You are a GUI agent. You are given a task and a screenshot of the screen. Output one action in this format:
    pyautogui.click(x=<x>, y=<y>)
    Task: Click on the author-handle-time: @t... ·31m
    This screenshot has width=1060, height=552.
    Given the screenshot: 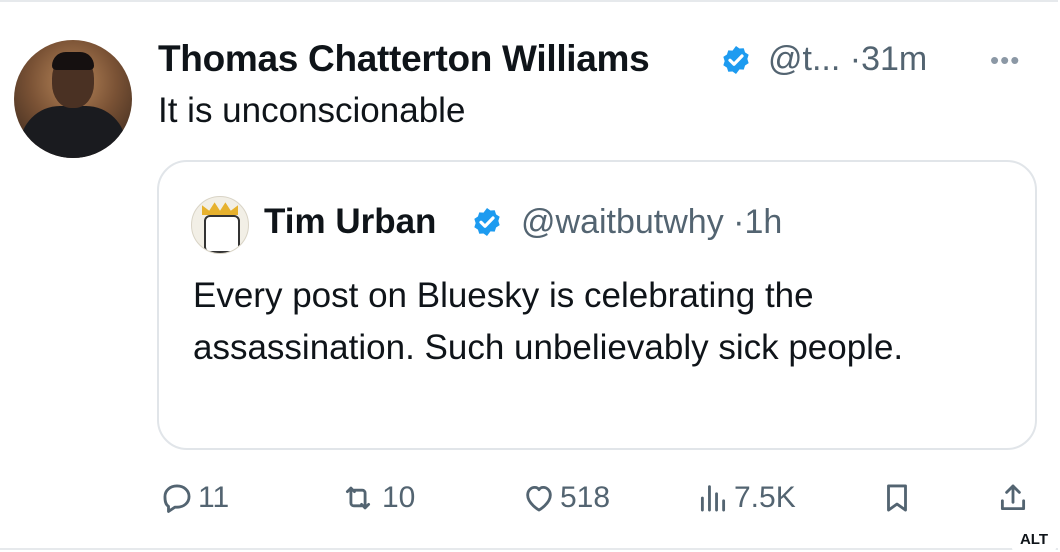 What is the action you would take?
    pyautogui.click(x=847, y=59)
    